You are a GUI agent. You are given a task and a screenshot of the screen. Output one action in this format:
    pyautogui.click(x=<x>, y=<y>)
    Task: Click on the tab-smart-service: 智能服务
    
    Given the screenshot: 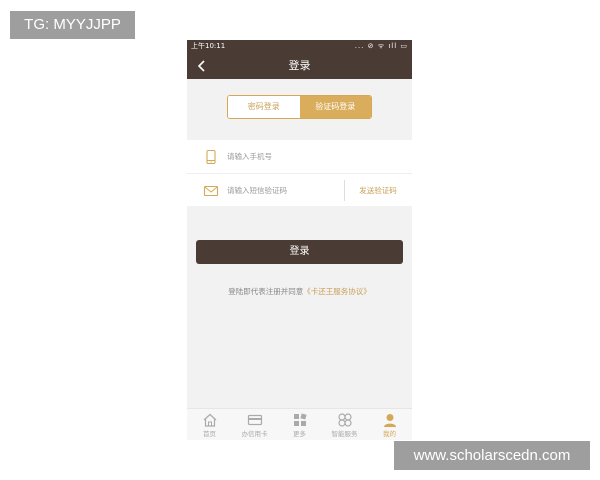 What is the action you would take?
    pyautogui.click(x=344, y=424)
    